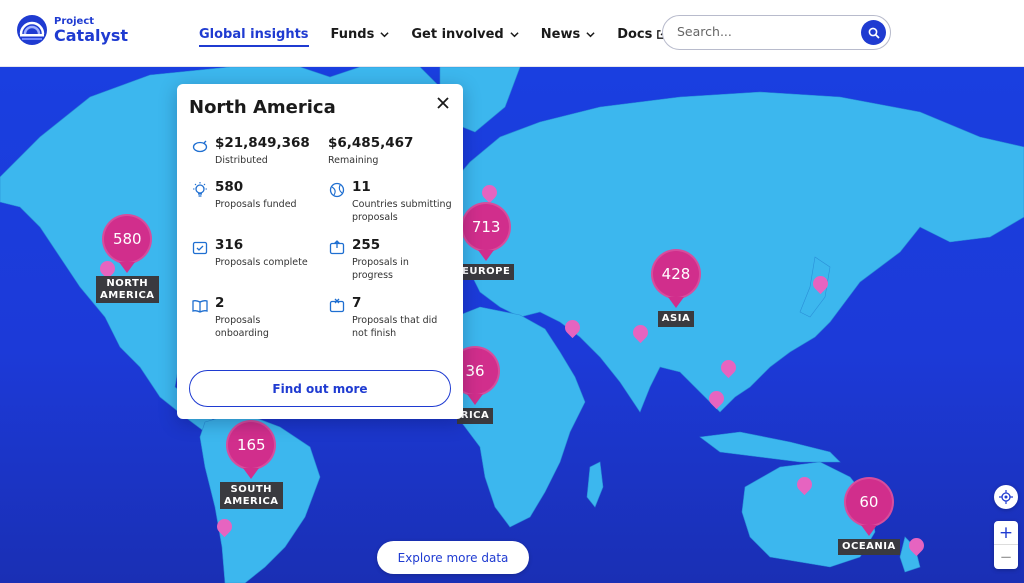 This screenshot has width=1024, height=583. Describe the element at coordinates (320, 388) in the screenshot. I see `find-out-more-button: Find out more` at that location.